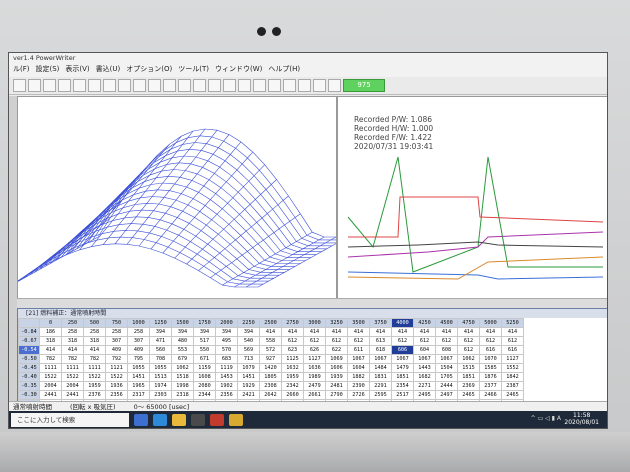 The image size is (630, 472). Describe the element at coordinates (72, 323) in the screenshot. I see `column-header: 250` at that location.